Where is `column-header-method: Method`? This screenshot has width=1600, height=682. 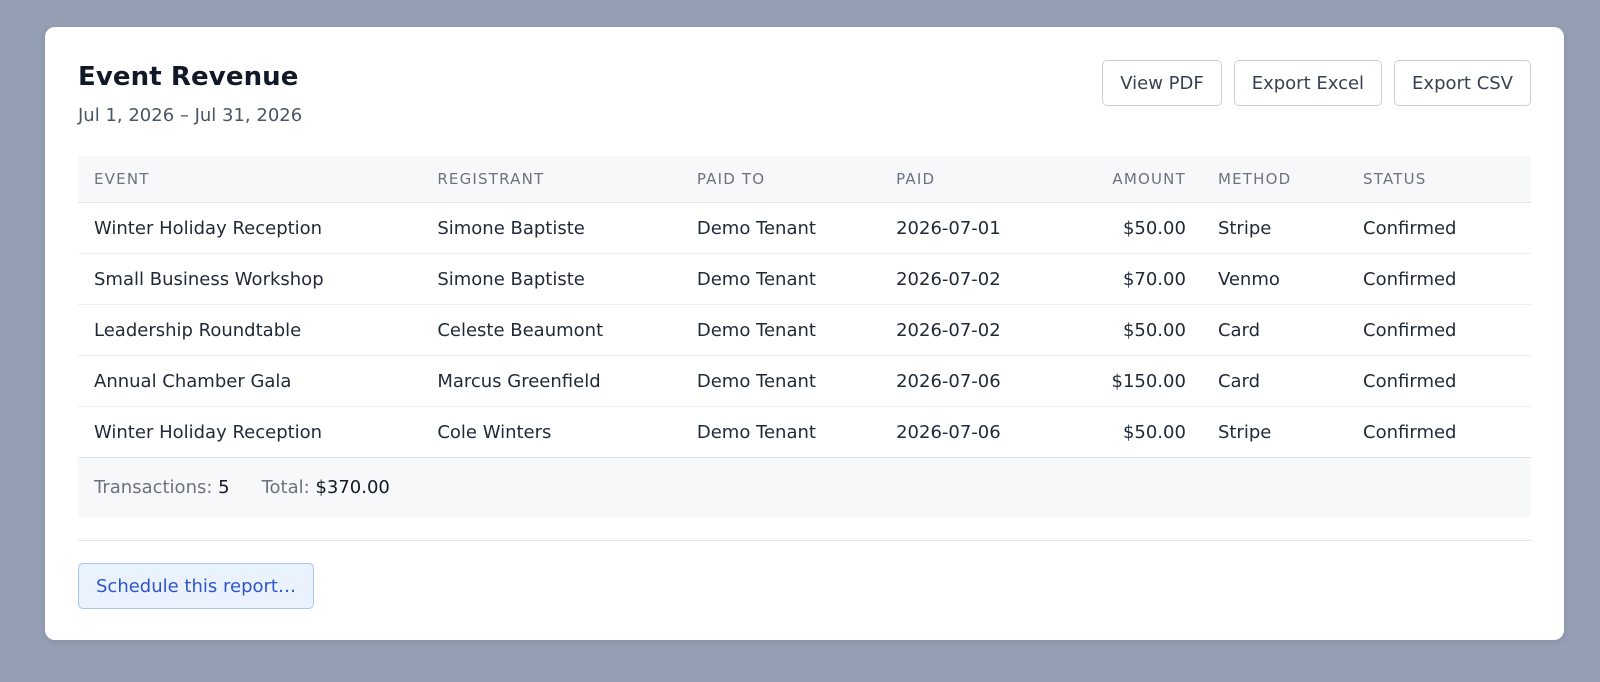 column-header-method: Method is located at coordinates (1274, 179).